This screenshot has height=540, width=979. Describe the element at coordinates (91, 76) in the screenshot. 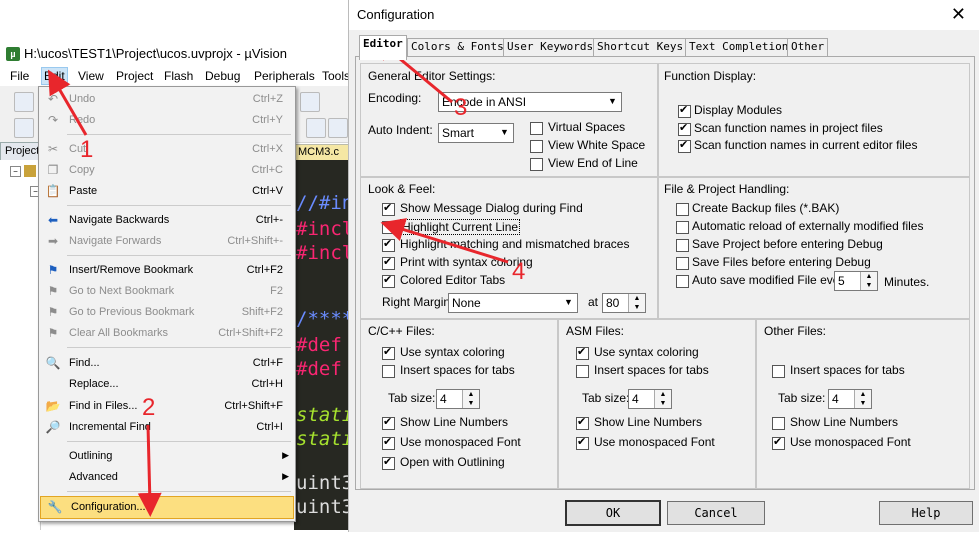

I see `menu-view: View` at that location.